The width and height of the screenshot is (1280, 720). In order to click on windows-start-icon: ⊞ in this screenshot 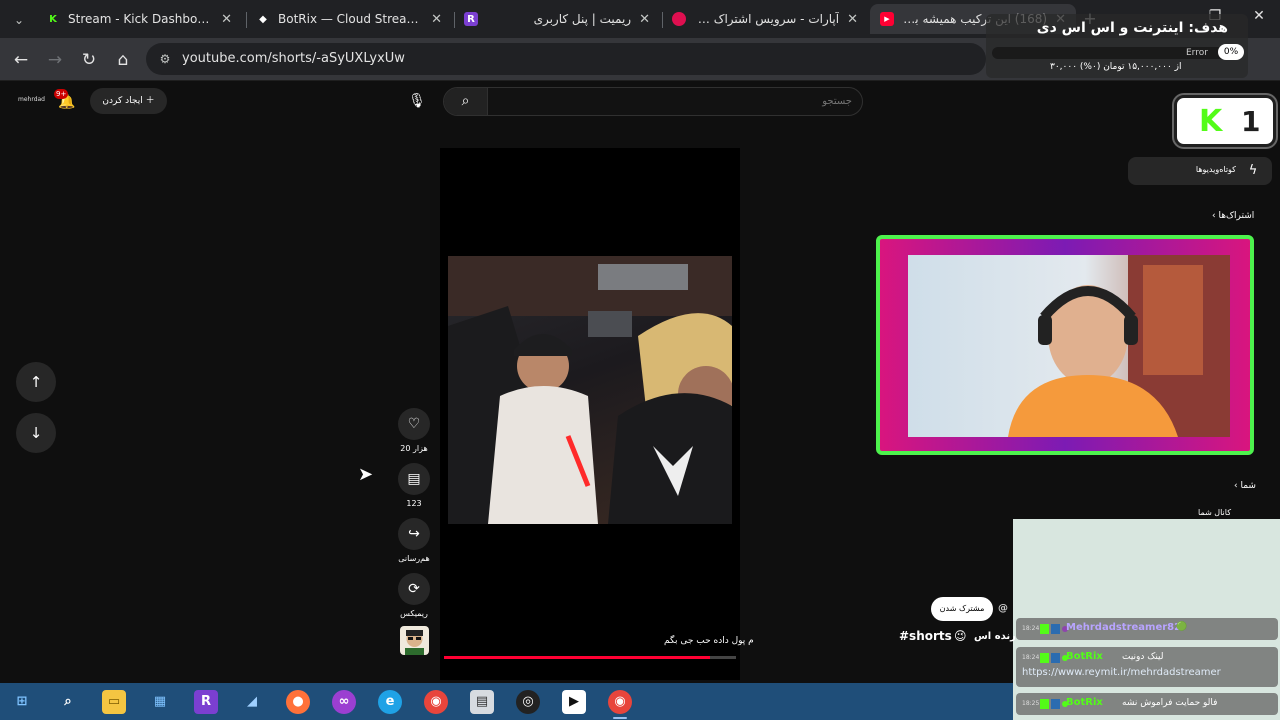, I will do `click(22, 702)`.